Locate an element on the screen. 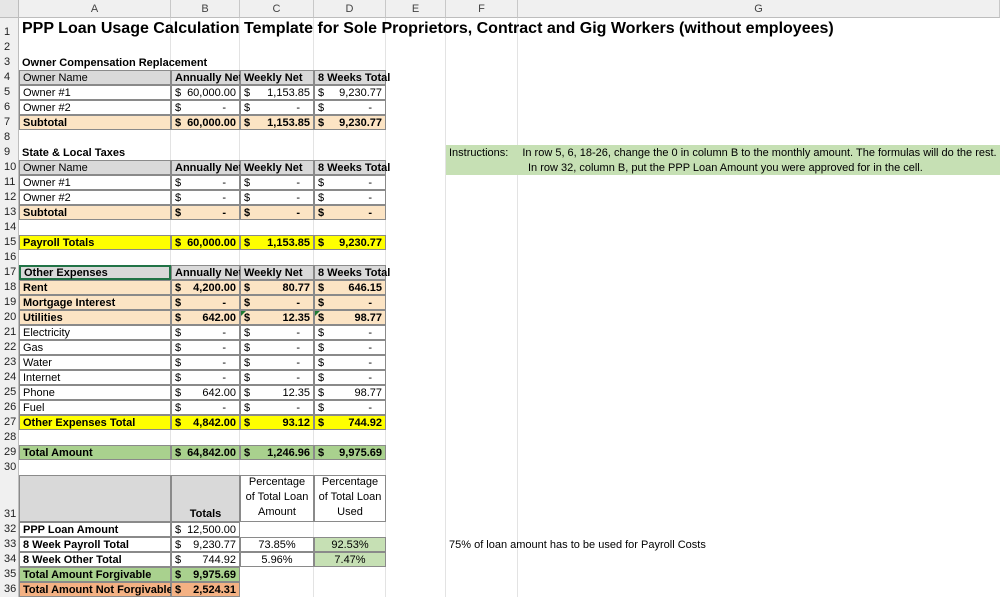 Image resolution: width=1000 pixels, height=597 pixels. taxes-header-8weeks: 8 Weeks Total is located at coordinates (352, 167).